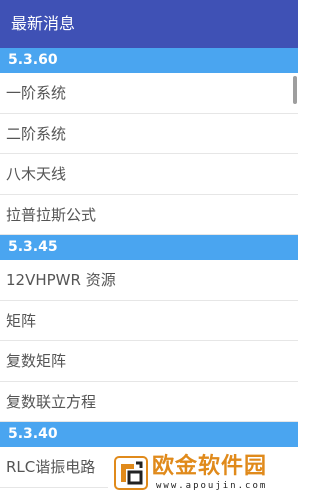 The width and height of the screenshot is (320, 496). Describe the element at coordinates (43, 23) in the screenshot. I see `page-title: 最新消息` at that location.